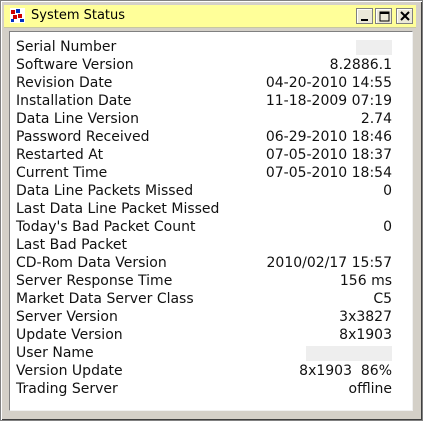  I want to click on title-bar: System Status, so click(210, 16).